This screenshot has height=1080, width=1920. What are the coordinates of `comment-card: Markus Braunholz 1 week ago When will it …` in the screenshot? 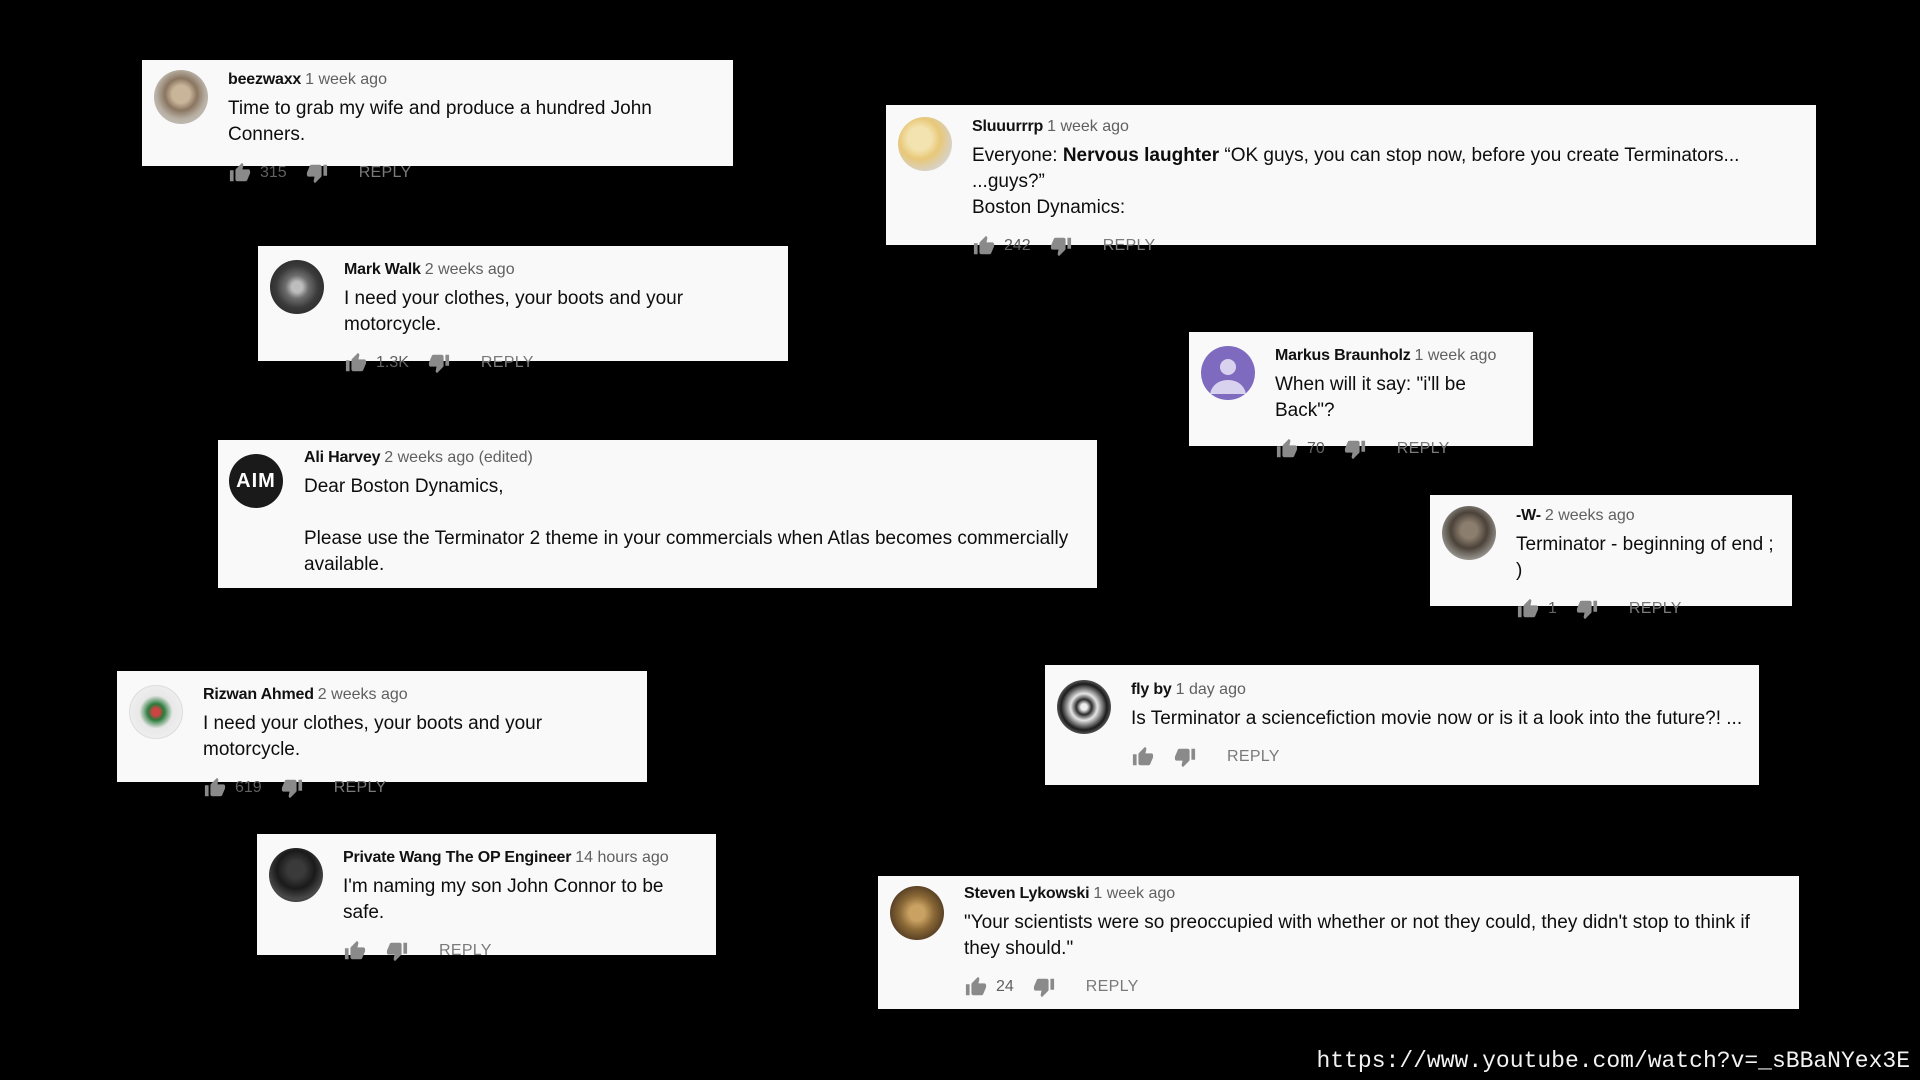 It's located at (1361, 396).